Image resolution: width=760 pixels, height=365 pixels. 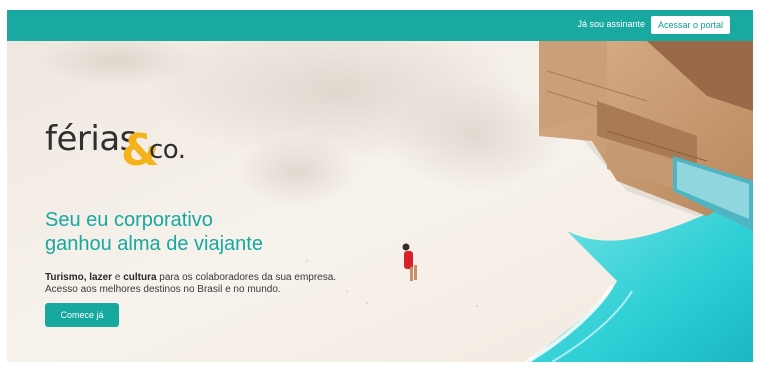 I want to click on headline-line-2: ganhou alma de viajante, so click(x=154, y=244).